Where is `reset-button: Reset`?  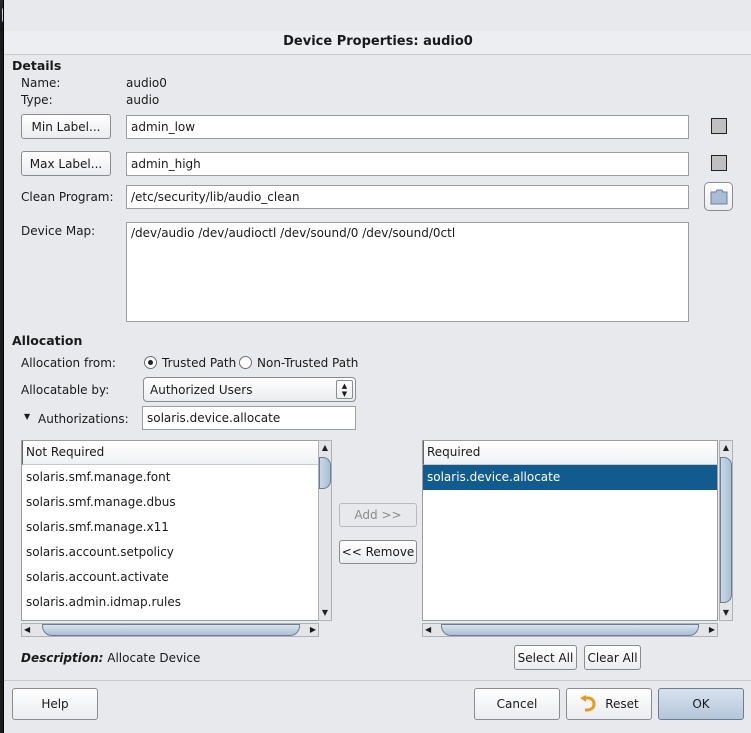 reset-button: Reset is located at coordinates (609, 704).